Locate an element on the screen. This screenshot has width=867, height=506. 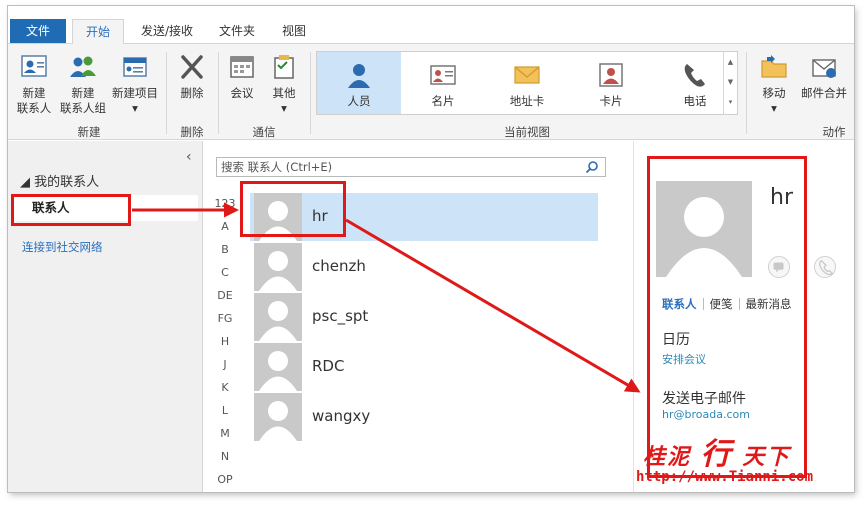
watermark-text-3: 天下 is located at coordinates (766, 457).